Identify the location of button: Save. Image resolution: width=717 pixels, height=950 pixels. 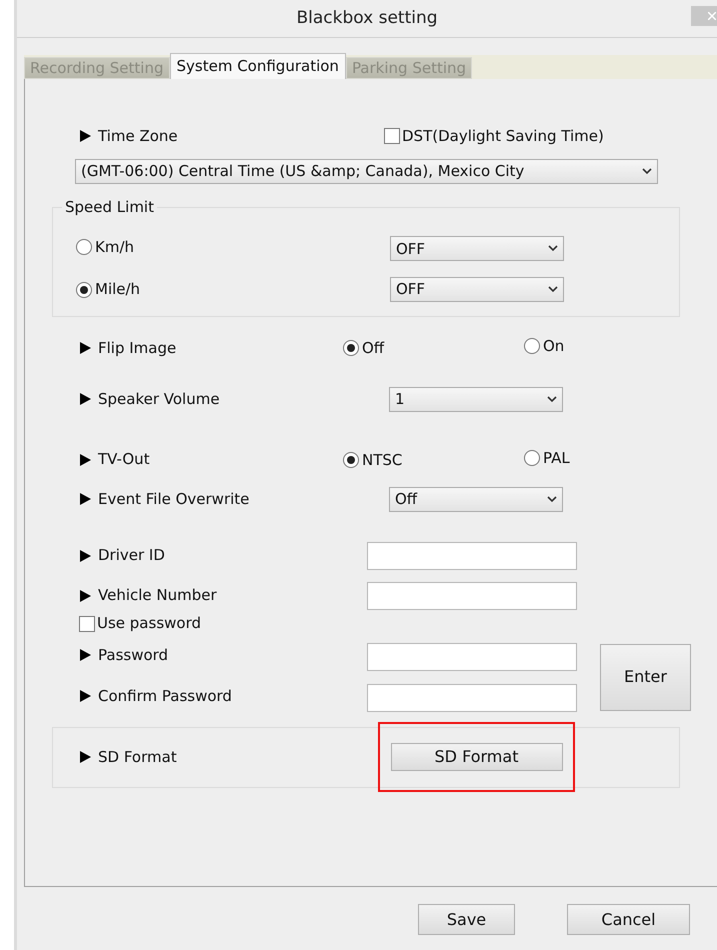
(466, 919).